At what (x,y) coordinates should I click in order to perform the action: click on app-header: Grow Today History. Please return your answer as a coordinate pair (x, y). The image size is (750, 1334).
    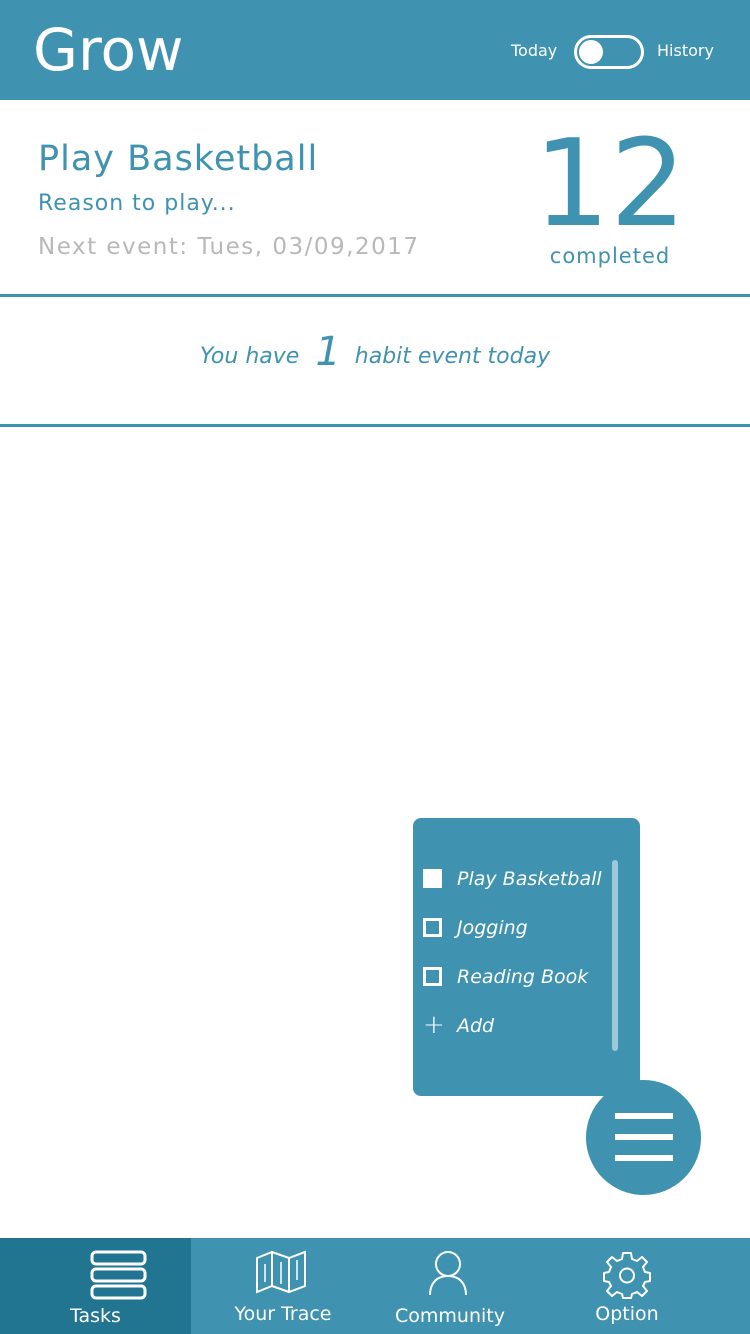
    Looking at the image, I should click on (375, 50).